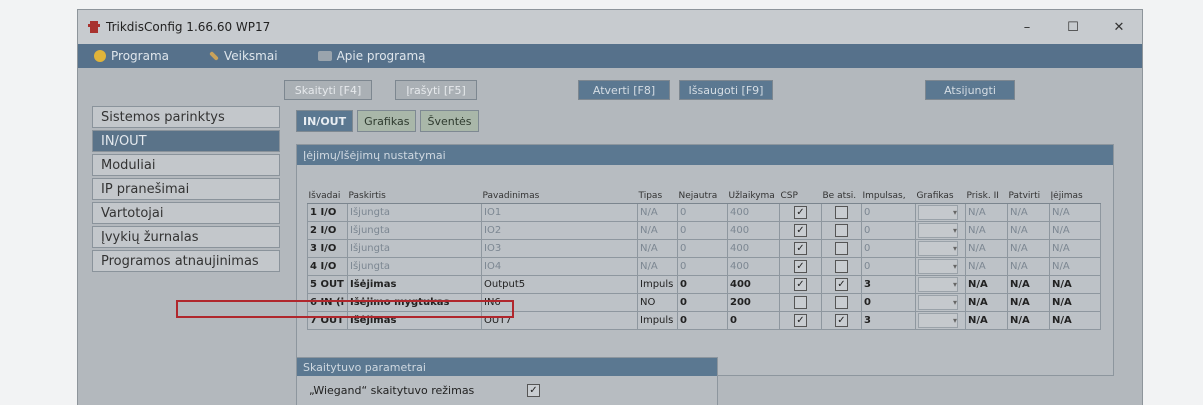  I want to click on column-header: Išvadai, so click(327, 196).